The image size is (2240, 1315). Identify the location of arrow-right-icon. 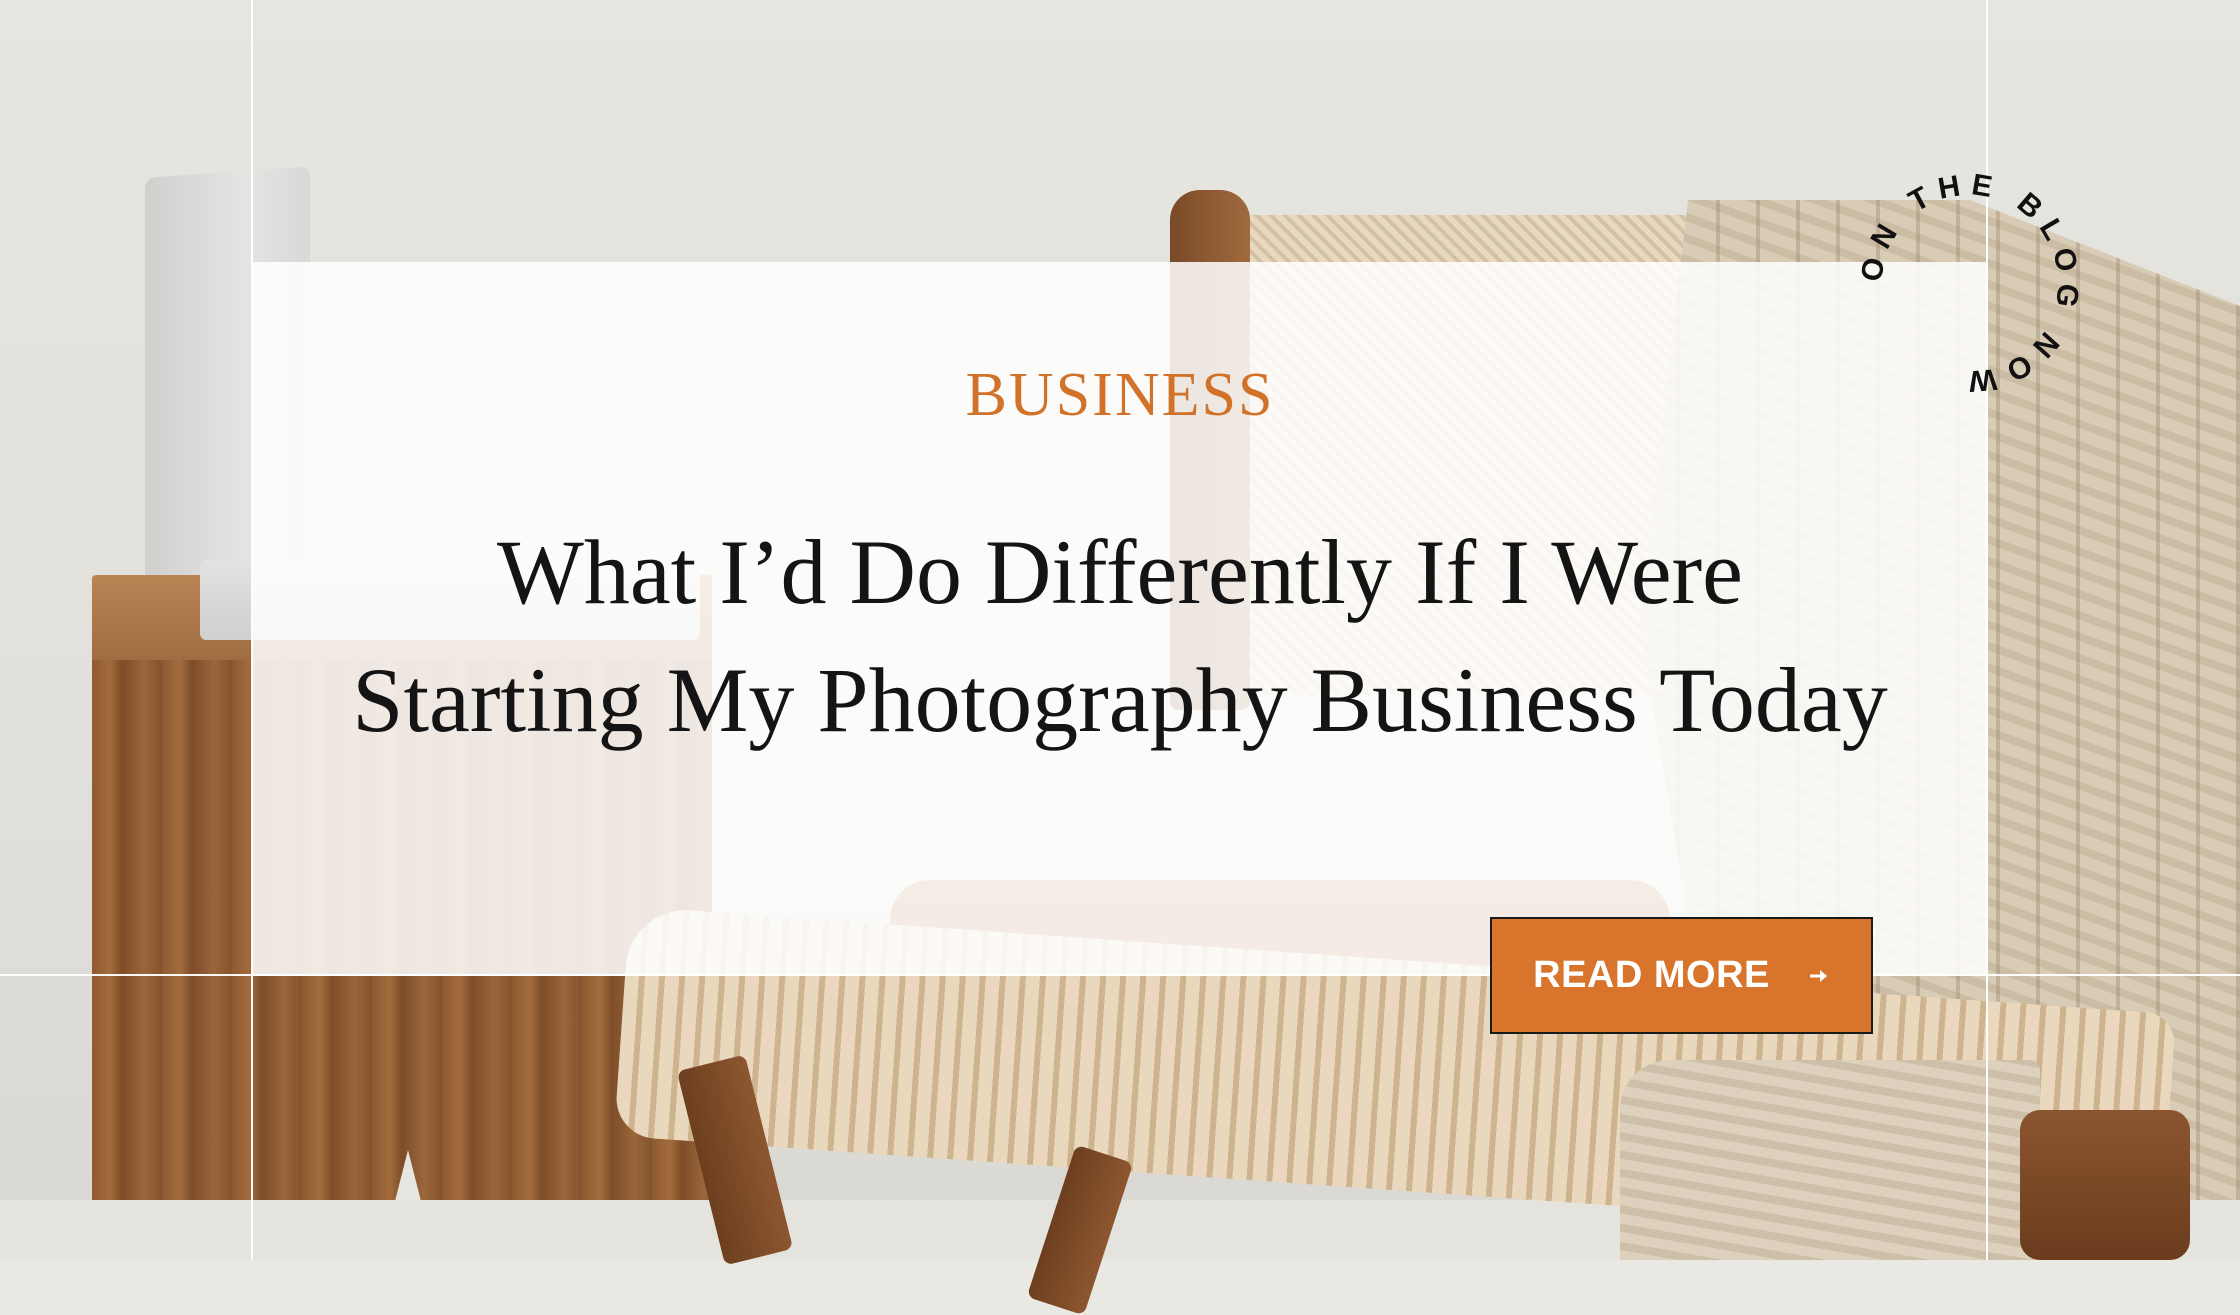
(1818, 976).